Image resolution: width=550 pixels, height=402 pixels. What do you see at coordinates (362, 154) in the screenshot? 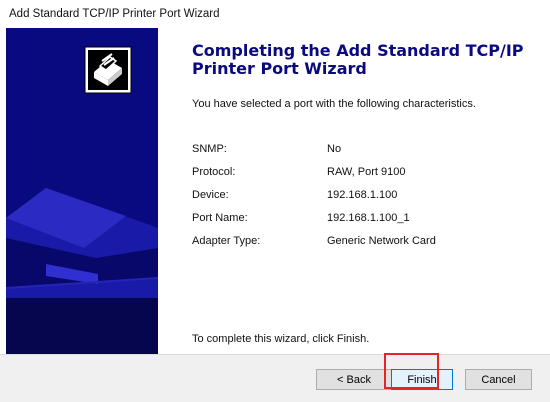
I see `property-row-snmp: SNMP: No` at bounding box center [362, 154].